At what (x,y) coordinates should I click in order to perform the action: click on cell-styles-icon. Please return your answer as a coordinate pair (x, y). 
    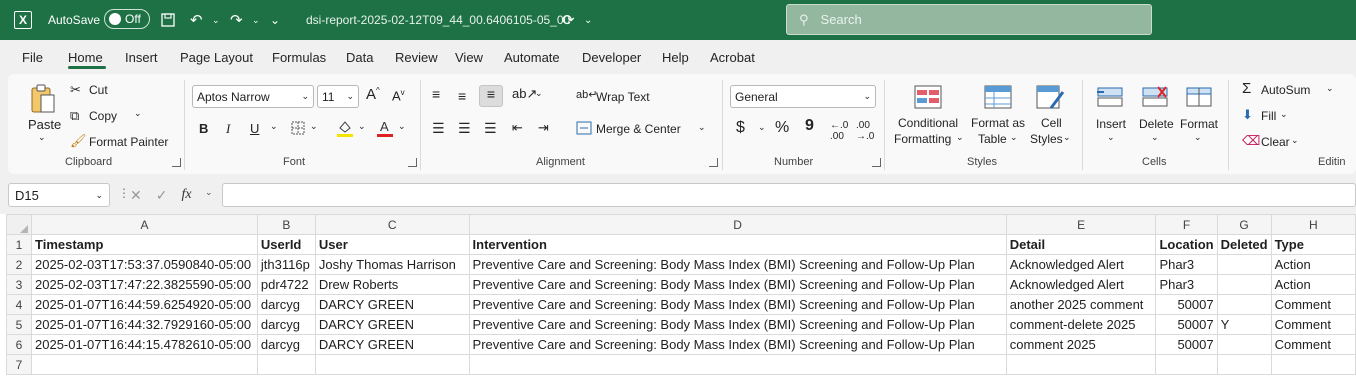
    Looking at the image, I should click on (1050, 97).